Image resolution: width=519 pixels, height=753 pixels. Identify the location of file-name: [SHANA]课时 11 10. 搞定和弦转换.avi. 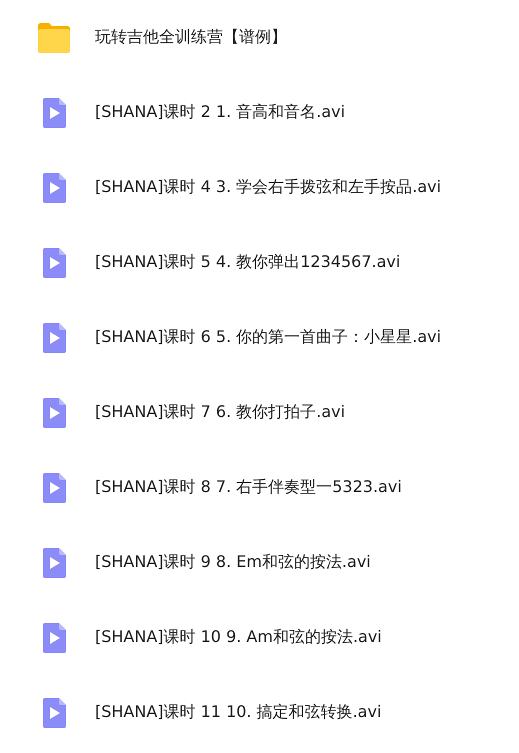
(238, 712).